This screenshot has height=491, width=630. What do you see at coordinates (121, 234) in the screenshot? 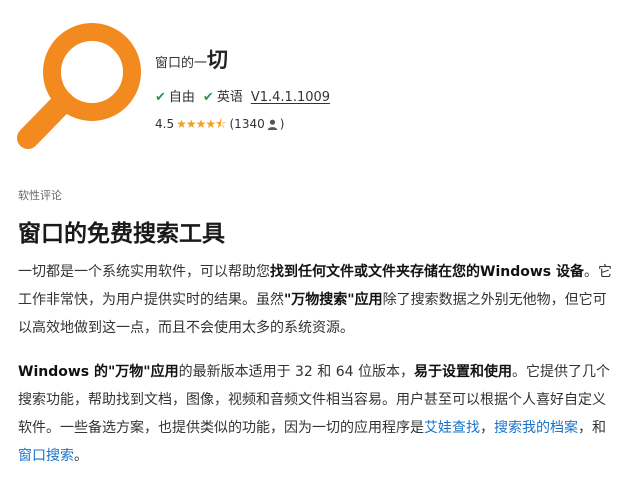
I see `review-heading: 窗口的免费搜索工具` at bounding box center [121, 234].